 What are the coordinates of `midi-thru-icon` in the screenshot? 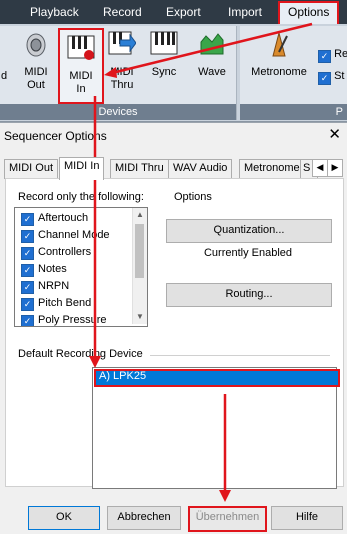 It's located at (122, 43).